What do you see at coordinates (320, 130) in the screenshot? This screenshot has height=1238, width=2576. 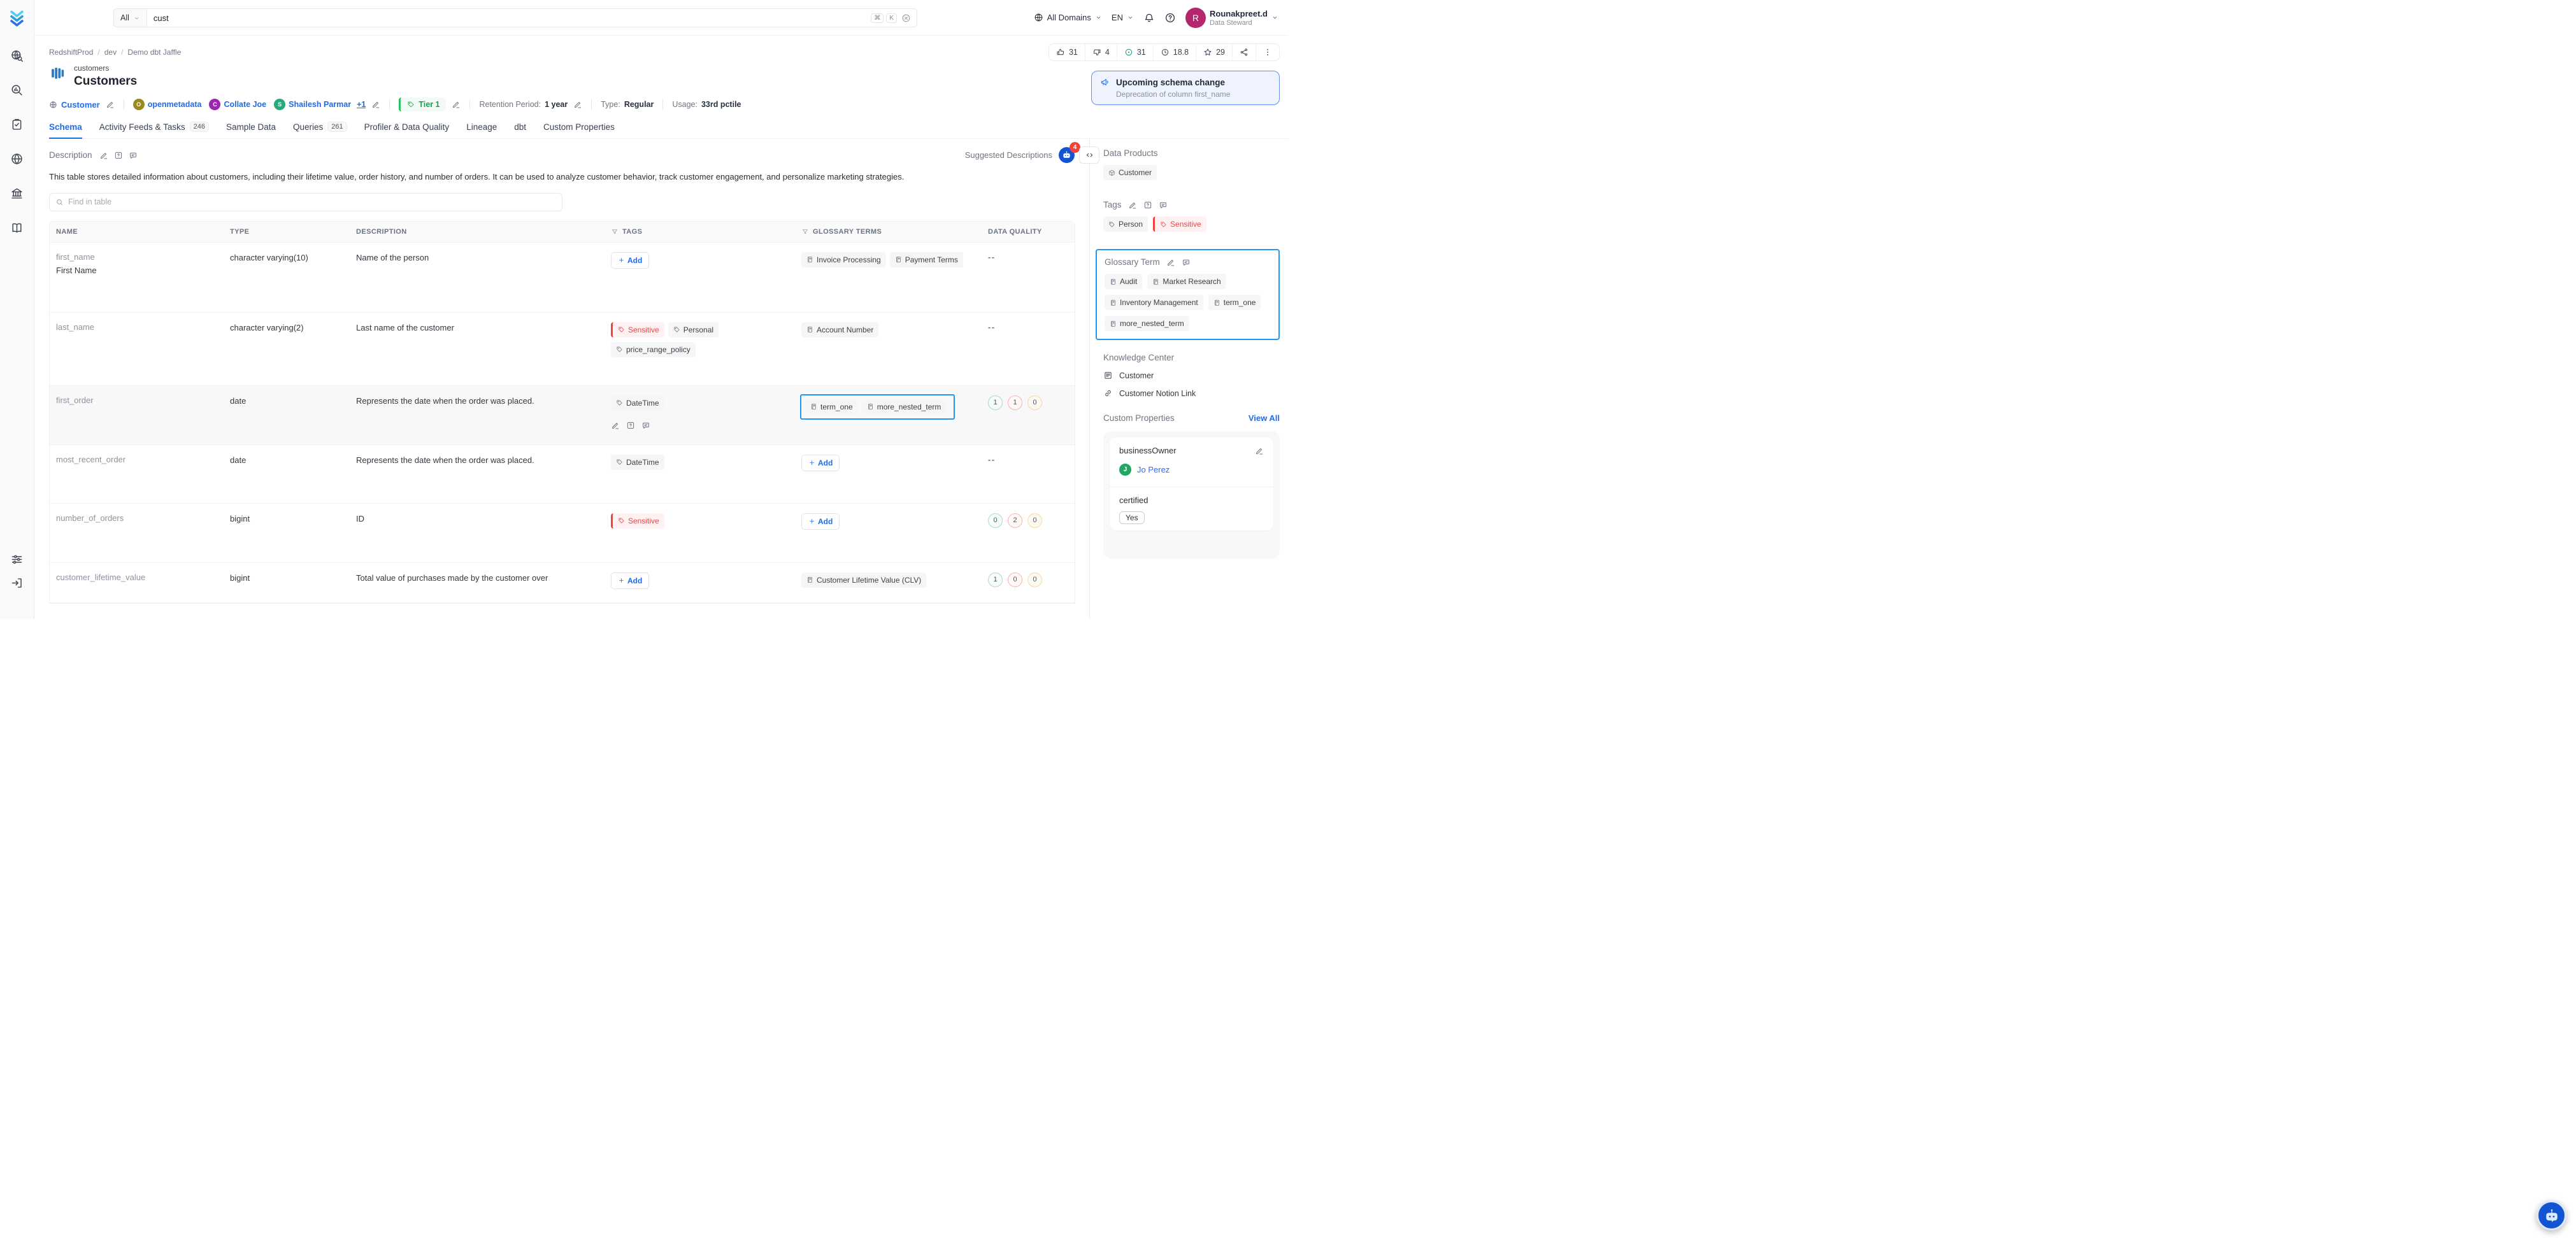 I see `tab-queries: Queries 261` at bounding box center [320, 130].